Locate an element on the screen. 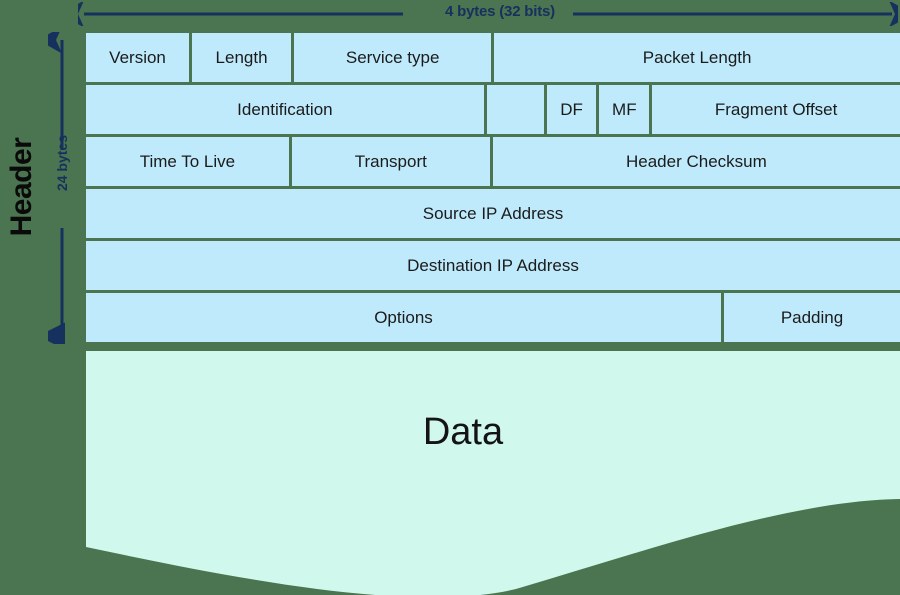  field-identification: Identification is located at coordinates (285, 109).